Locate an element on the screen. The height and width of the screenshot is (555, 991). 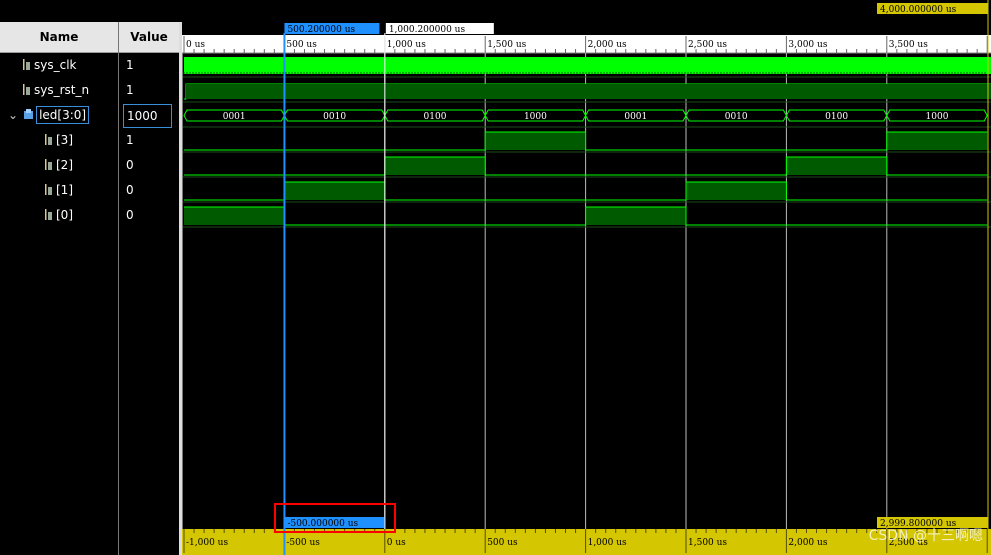
bottom-tick-label: -500 us is located at coordinates (303, 543).